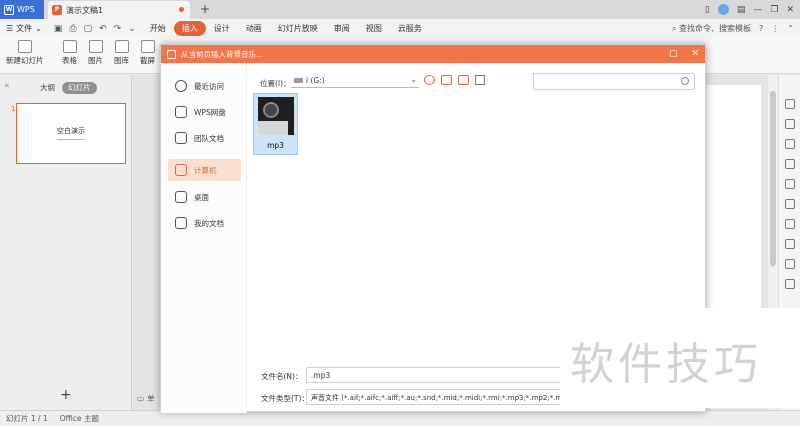 The height and width of the screenshot is (426, 800). What do you see at coordinates (24, 28) in the screenshot?
I see `file-menu: ☰ 文件 ⌄` at bounding box center [24, 28].